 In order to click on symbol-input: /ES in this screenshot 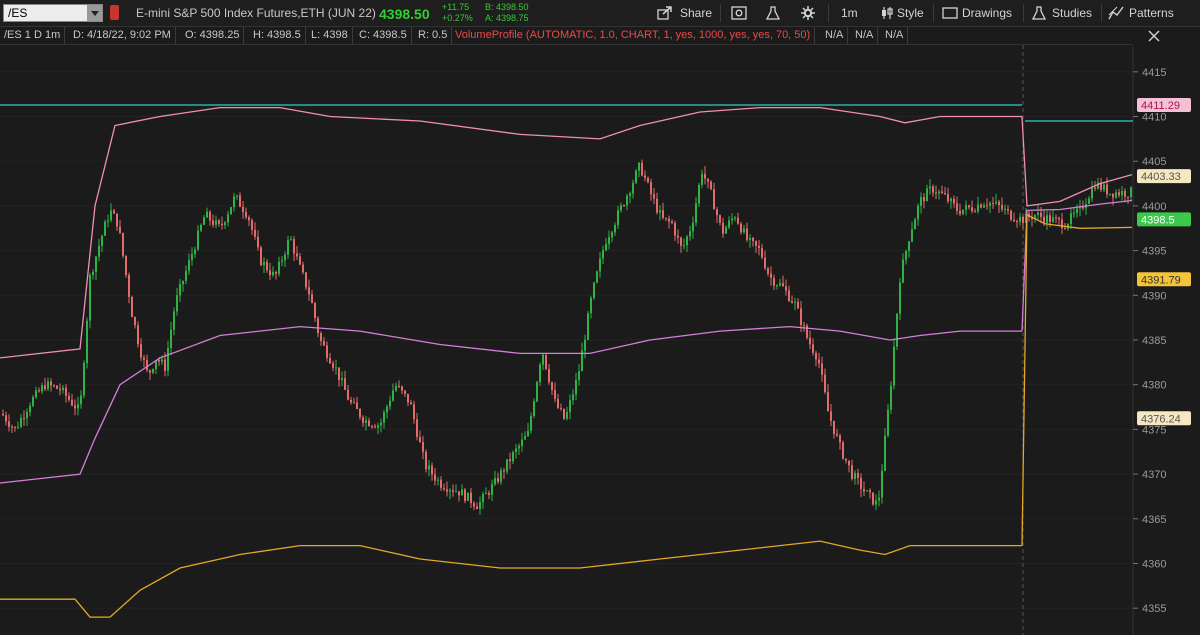, I will do `click(53, 13)`.